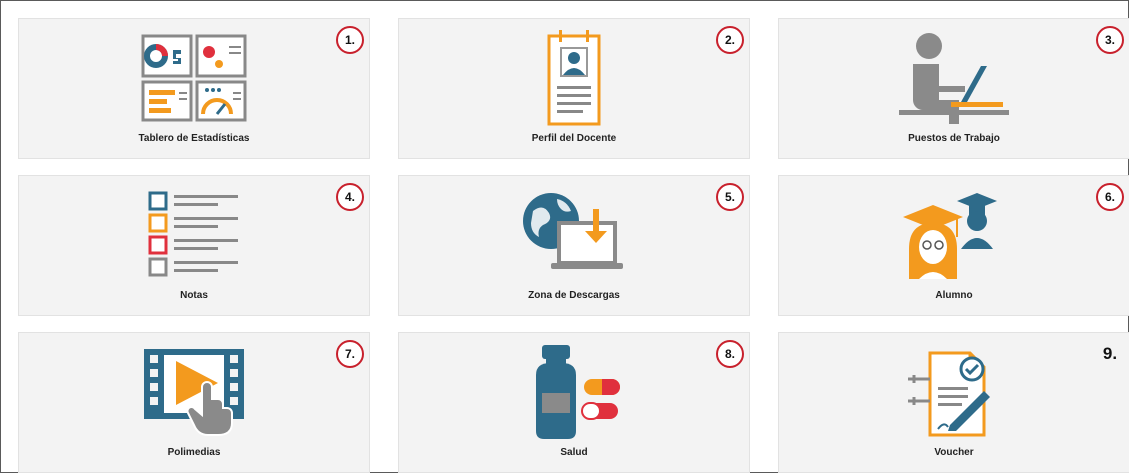 This screenshot has height=473, width=1129. I want to click on workstation-icon, so click(954, 78).